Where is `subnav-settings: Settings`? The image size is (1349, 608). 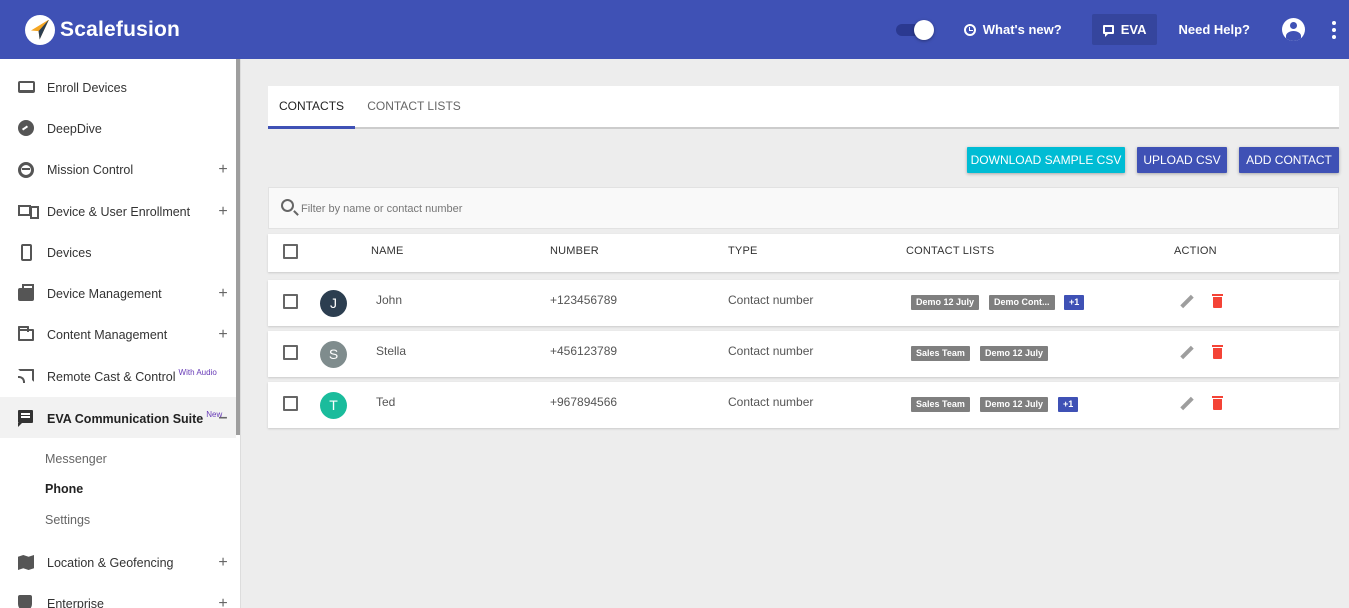
subnav-settings: Settings is located at coordinates (67, 520).